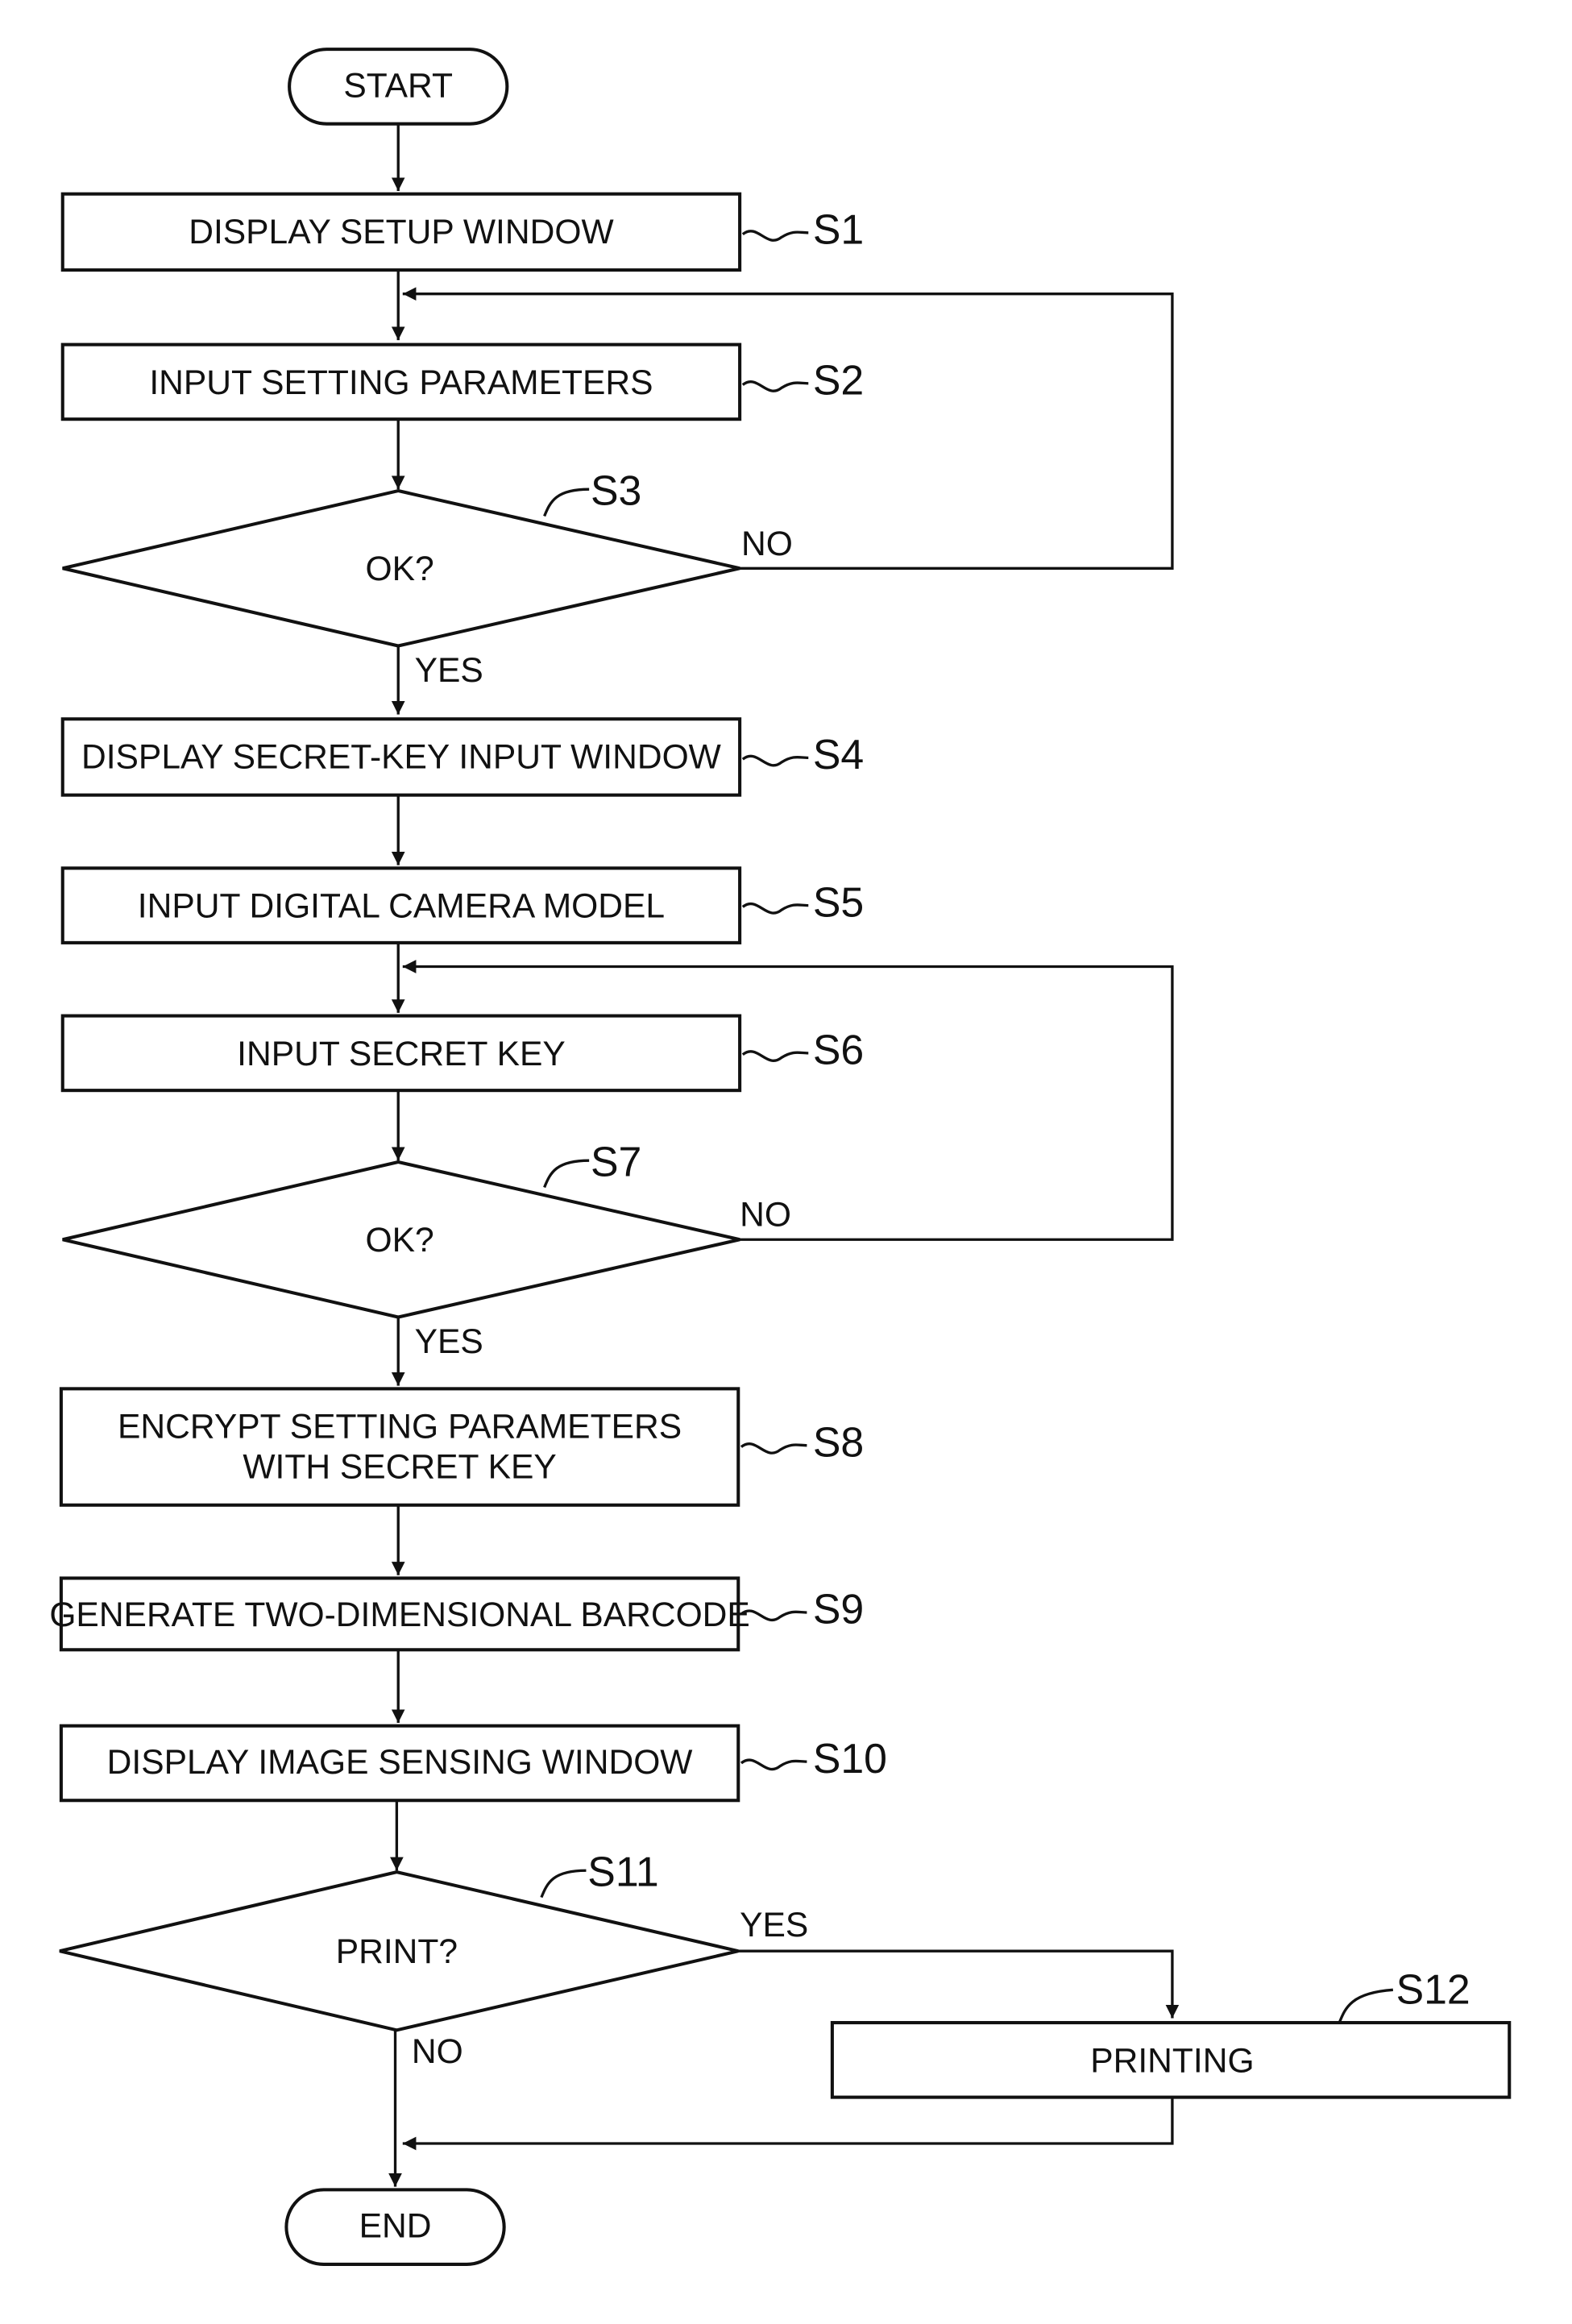  I want to click on step-s2: INPUT SETTING PARAMETERS S2, so click(462, 381).